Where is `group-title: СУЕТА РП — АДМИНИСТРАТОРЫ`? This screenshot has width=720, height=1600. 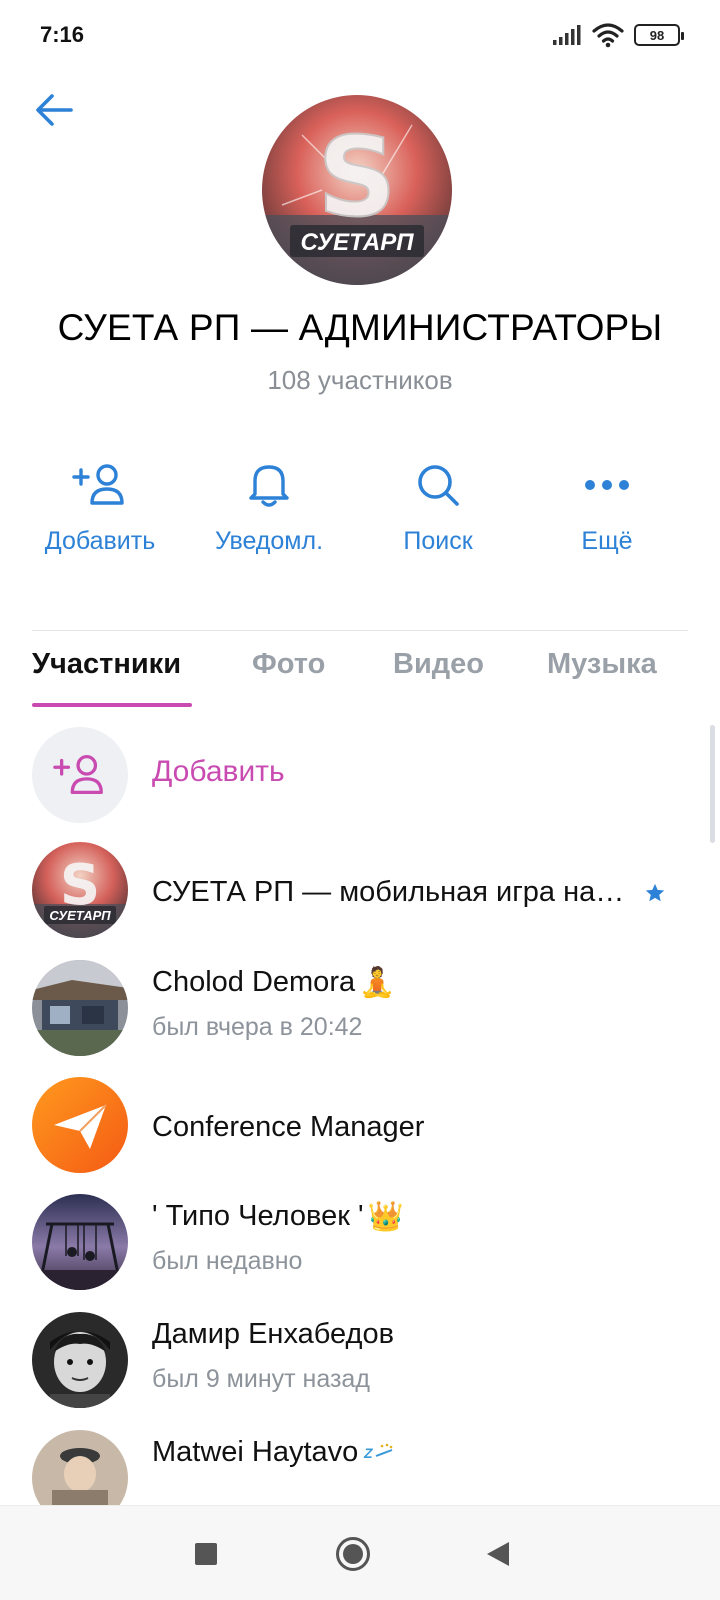 group-title: СУЕТА РП — АДМИНИСТРАТОРЫ is located at coordinates (360, 327).